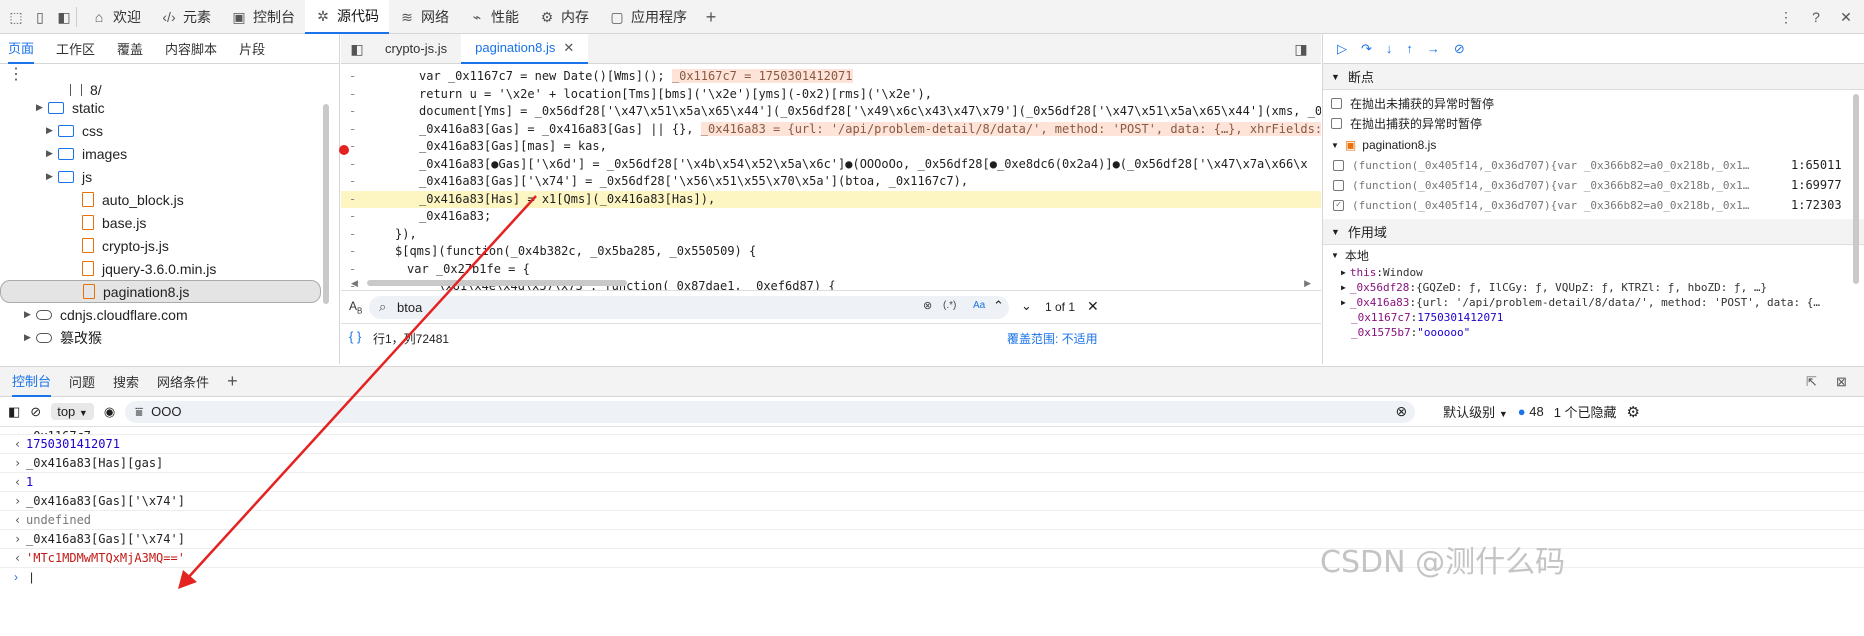 The image size is (1864, 636). Describe the element at coordinates (1593, 332) in the screenshot. I see `scope-variable: _0x1575b7: "oooooo"` at that location.